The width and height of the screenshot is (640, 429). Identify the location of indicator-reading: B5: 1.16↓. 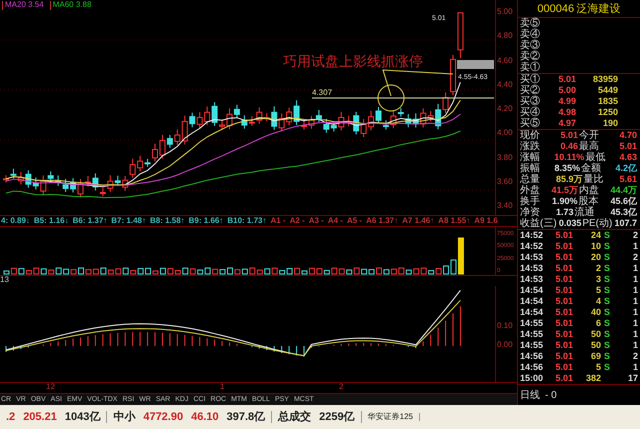
(51, 221).